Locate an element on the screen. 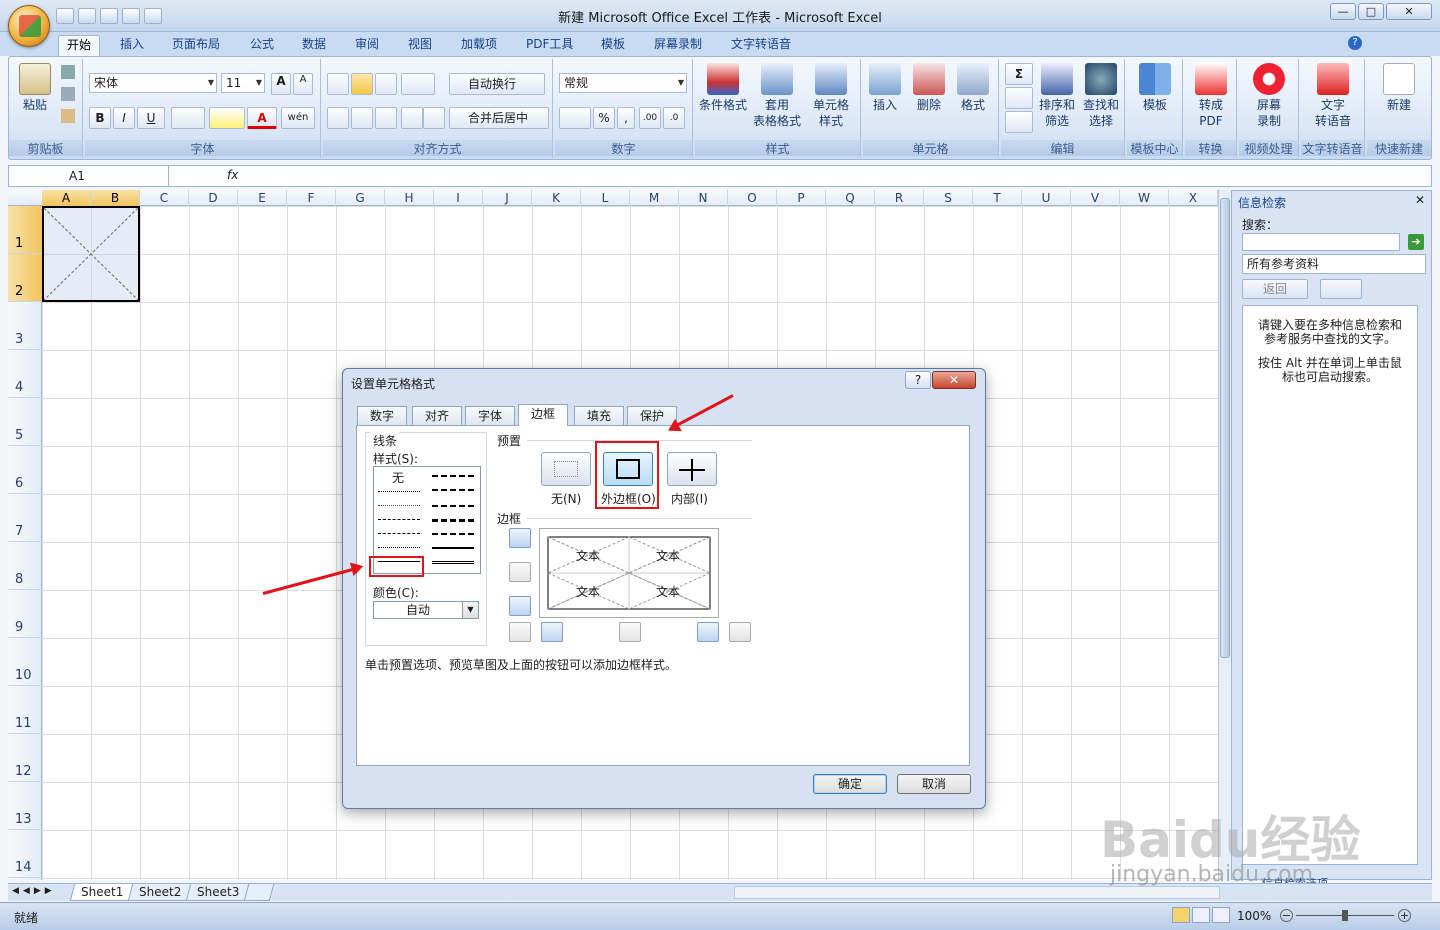 Image resolution: width=1440 pixels, height=930 pixels. border-diag-down-button is located at coordinates (740, 632).